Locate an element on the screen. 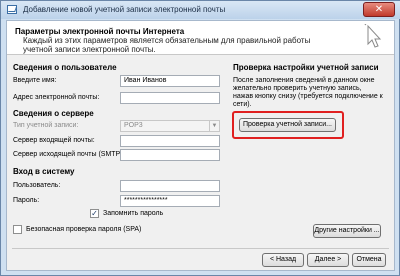 This screenshot has height=276, width=400. account-type-select: POP3 ▼ is located at coordinates (170, 126).